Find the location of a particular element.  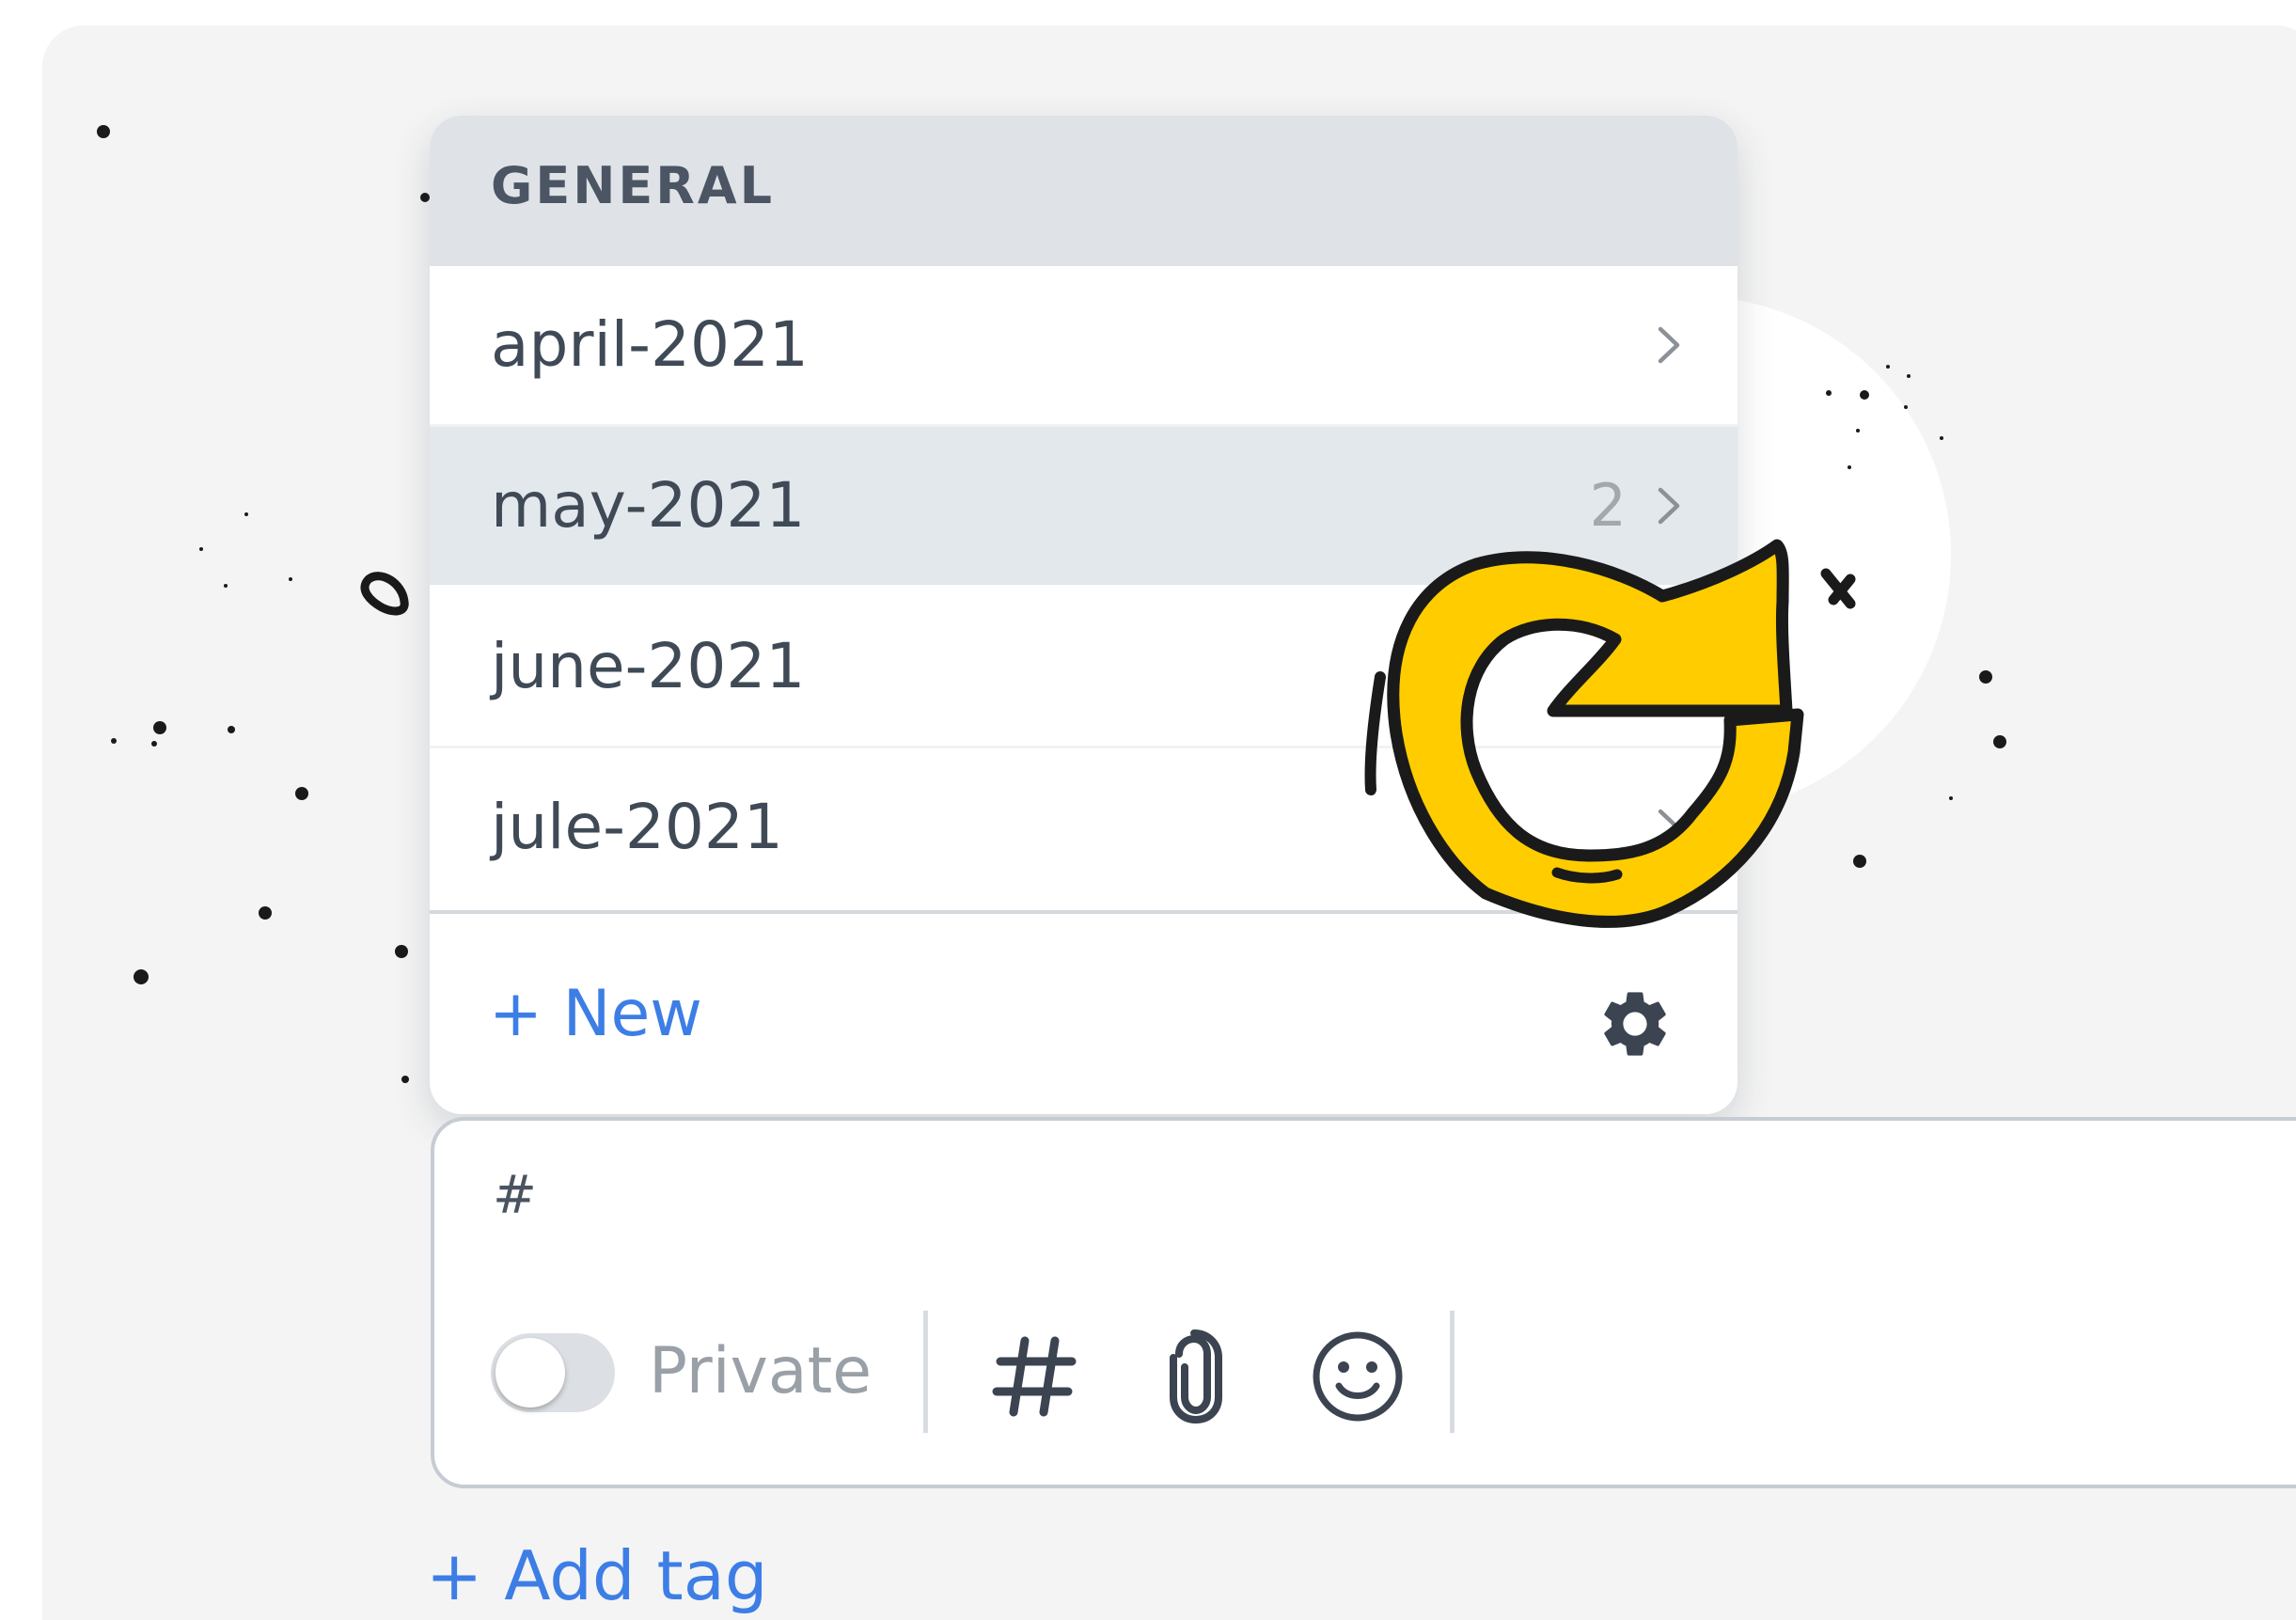

new-channel-button: + New is located at coordinates (595, 1014).